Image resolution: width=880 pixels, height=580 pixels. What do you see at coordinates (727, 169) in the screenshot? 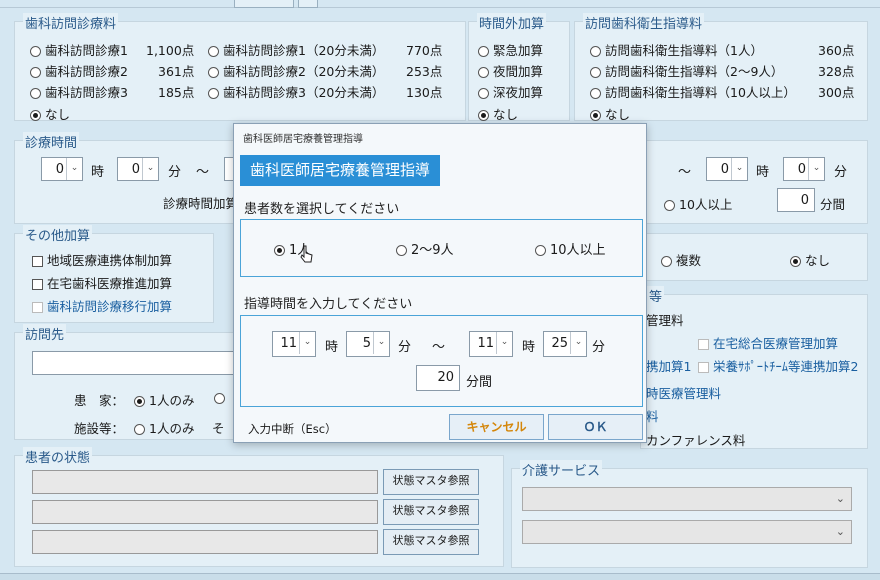
I see `consult-end-hour: 0 ⌄` at bounding box center [727, 169].